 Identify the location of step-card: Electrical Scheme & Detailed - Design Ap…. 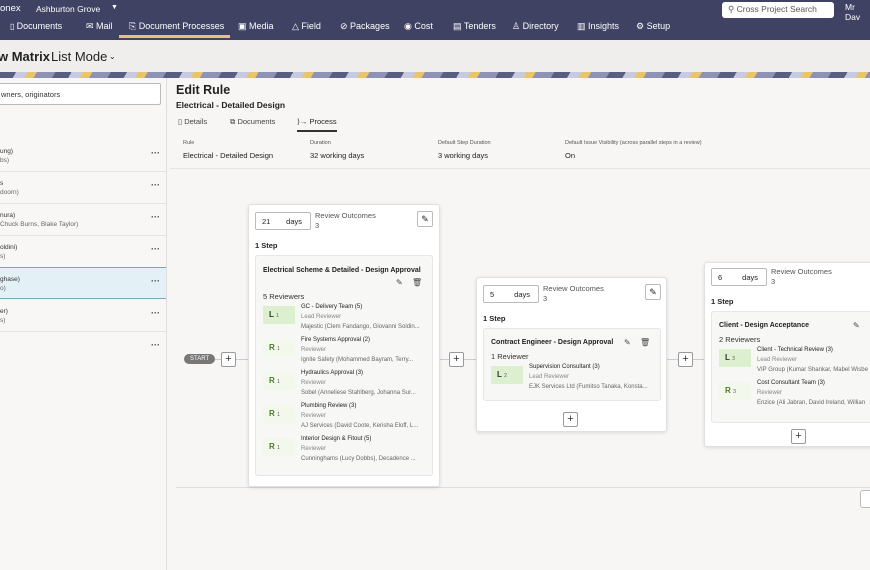
(344, 365).